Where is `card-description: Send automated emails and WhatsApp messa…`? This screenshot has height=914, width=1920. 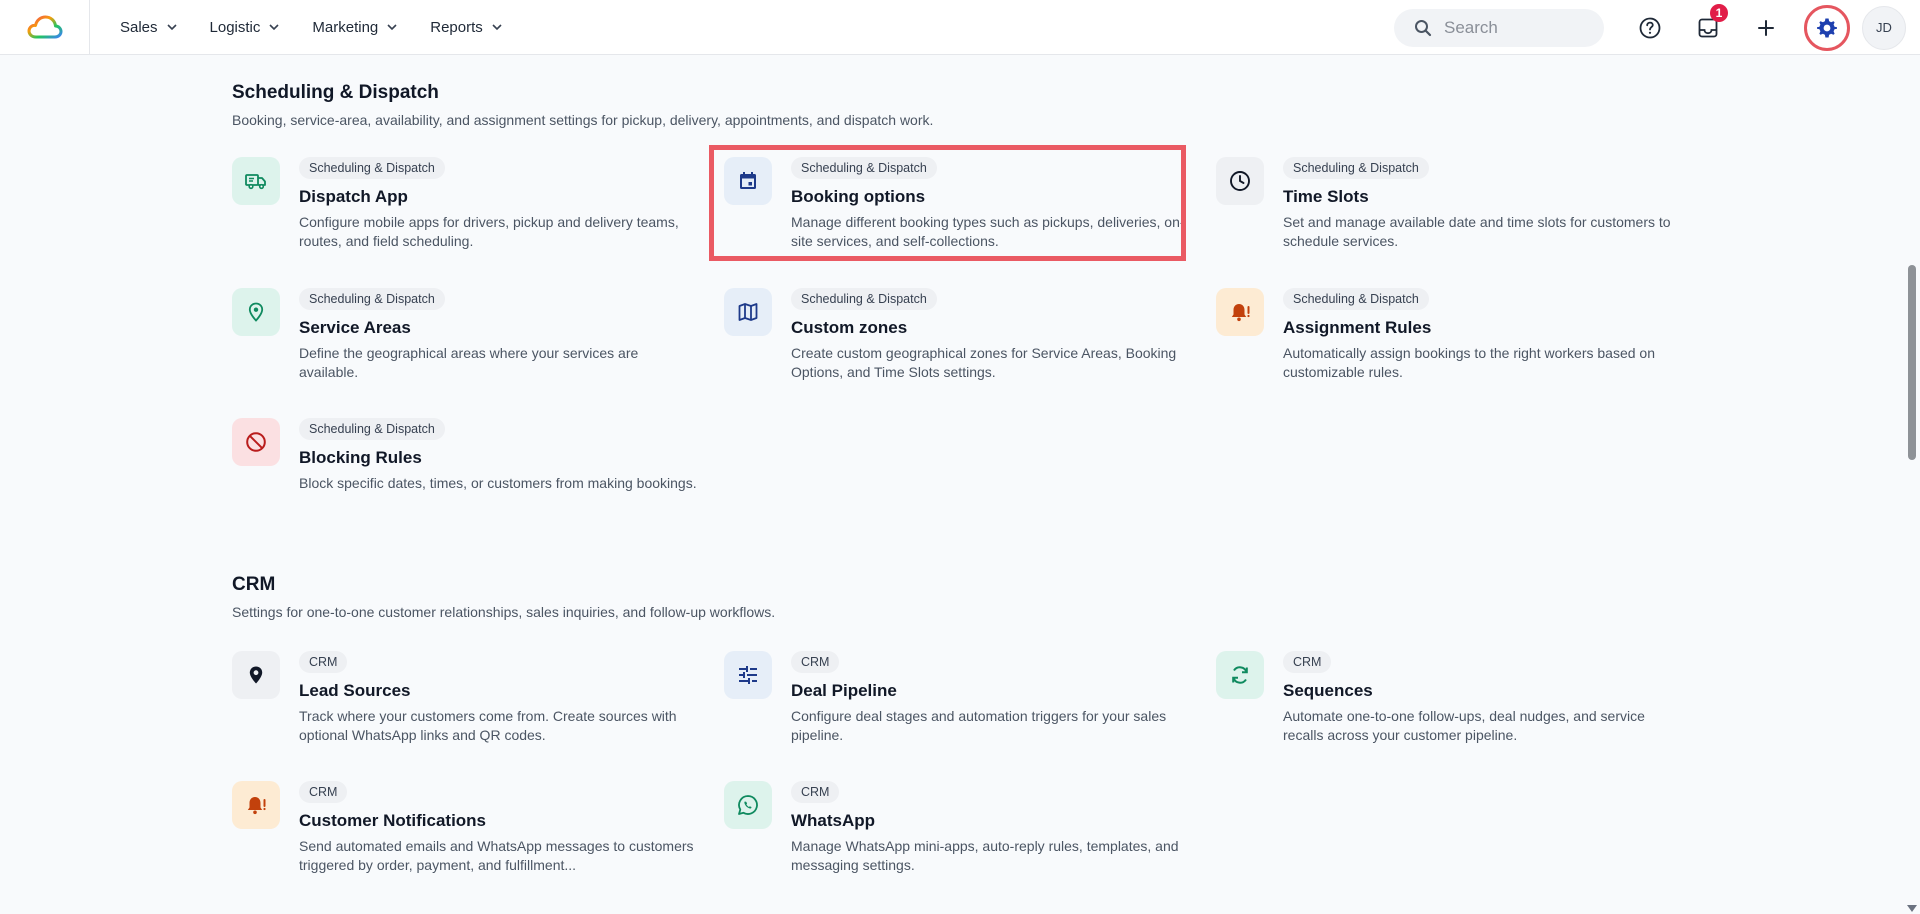
card-description: Send automated emails and WhatsApp messa… is located at coordinates (496, 855).